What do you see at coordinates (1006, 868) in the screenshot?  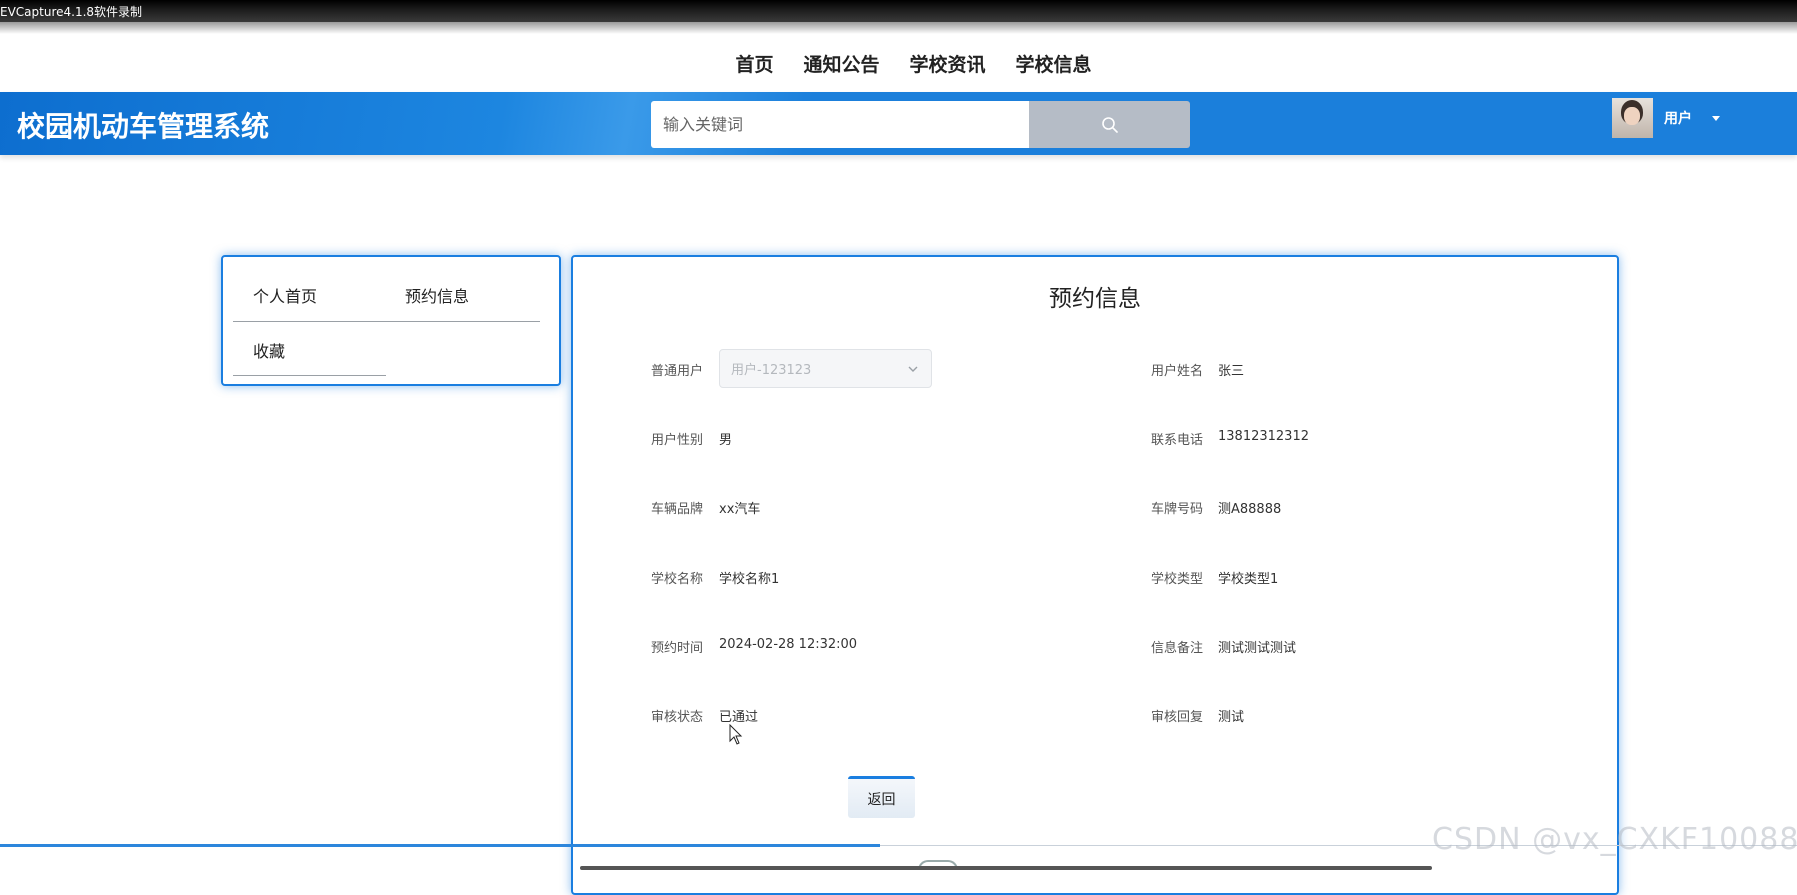 I see `taskbar-strip` at bounding box center [1006, 868].